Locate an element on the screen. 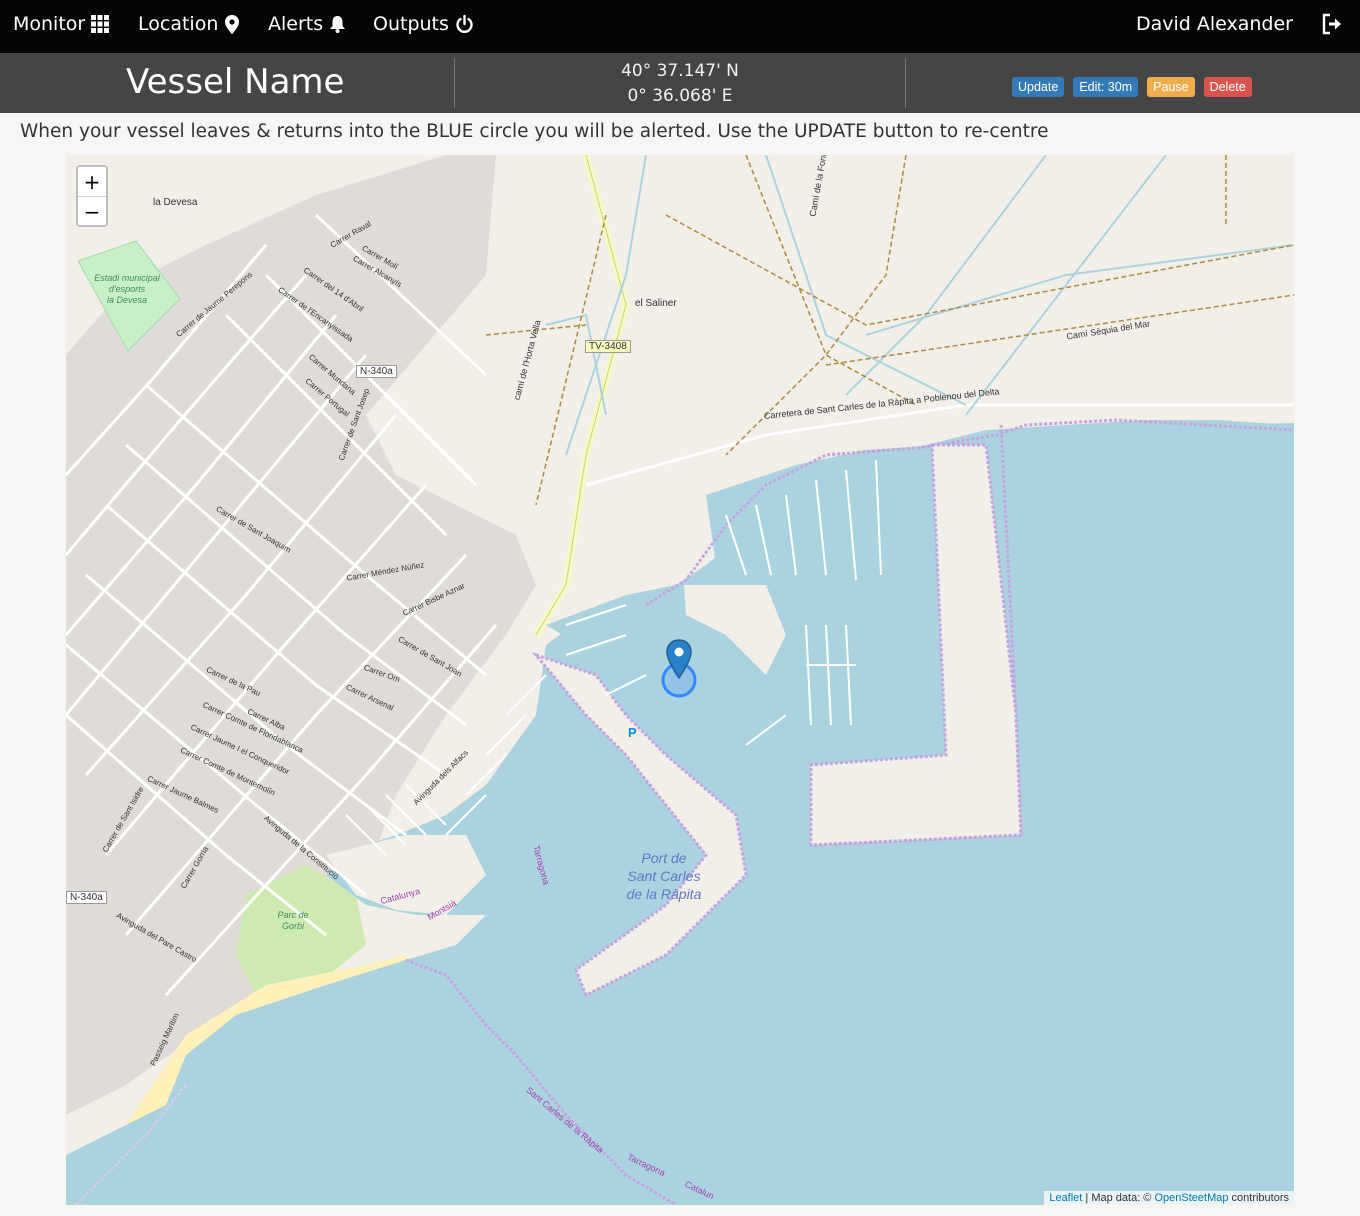 The image size is (1360, 1216). zoom-control: + − is located at coordinates (92, 196).